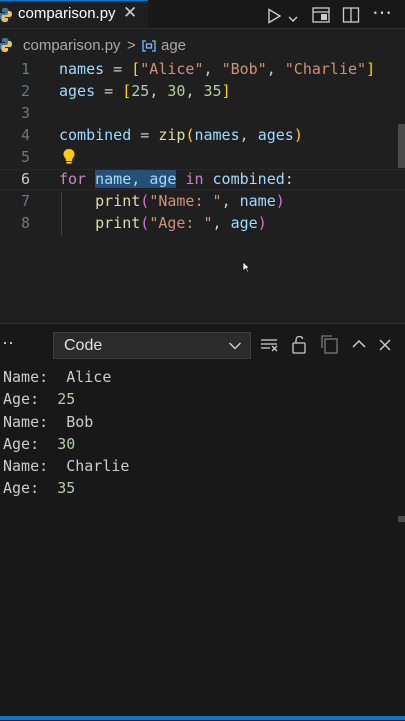 Image resolution: width=405 pixels, height=721 pixels. Describe the element at coordinates (149, 46) in the screenshot. I see `variable-symbol-icon` at that location.